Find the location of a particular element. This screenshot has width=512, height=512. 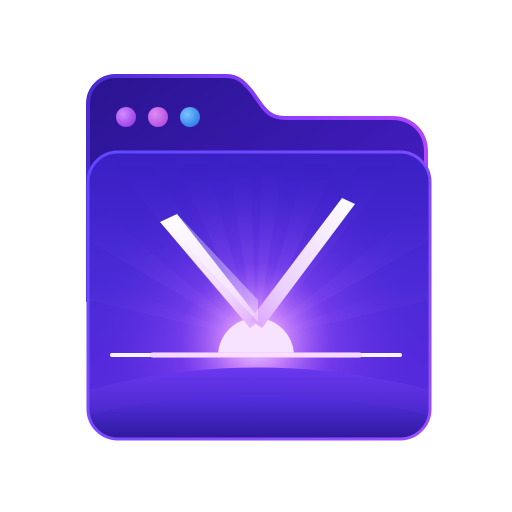

blue-dot is located at coordinates (190, 117).